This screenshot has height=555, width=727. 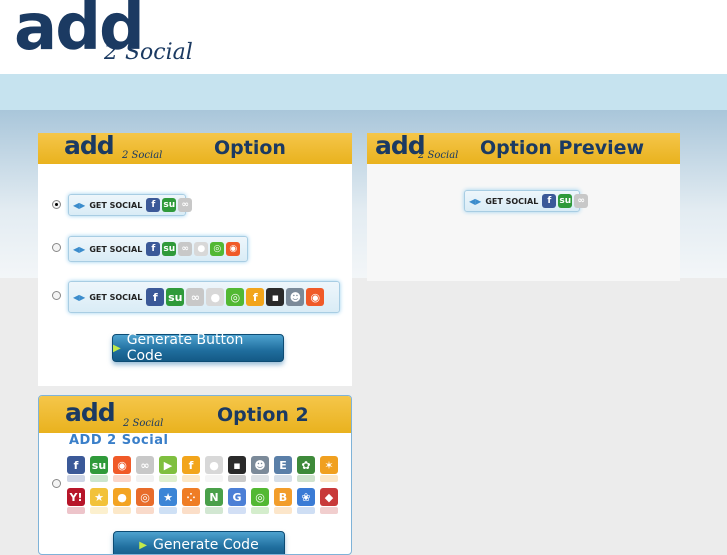 I want to click on ring-icon: ◎, so click(x=145, y=501).